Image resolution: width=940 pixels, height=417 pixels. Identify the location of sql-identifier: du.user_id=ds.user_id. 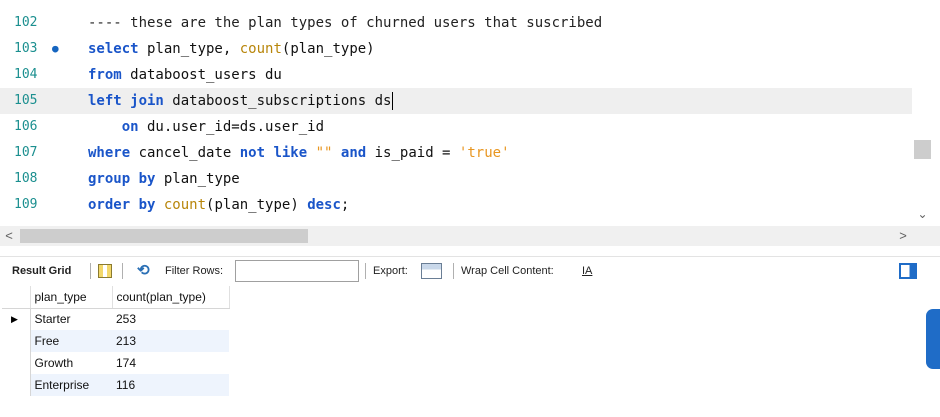
(231, 127).